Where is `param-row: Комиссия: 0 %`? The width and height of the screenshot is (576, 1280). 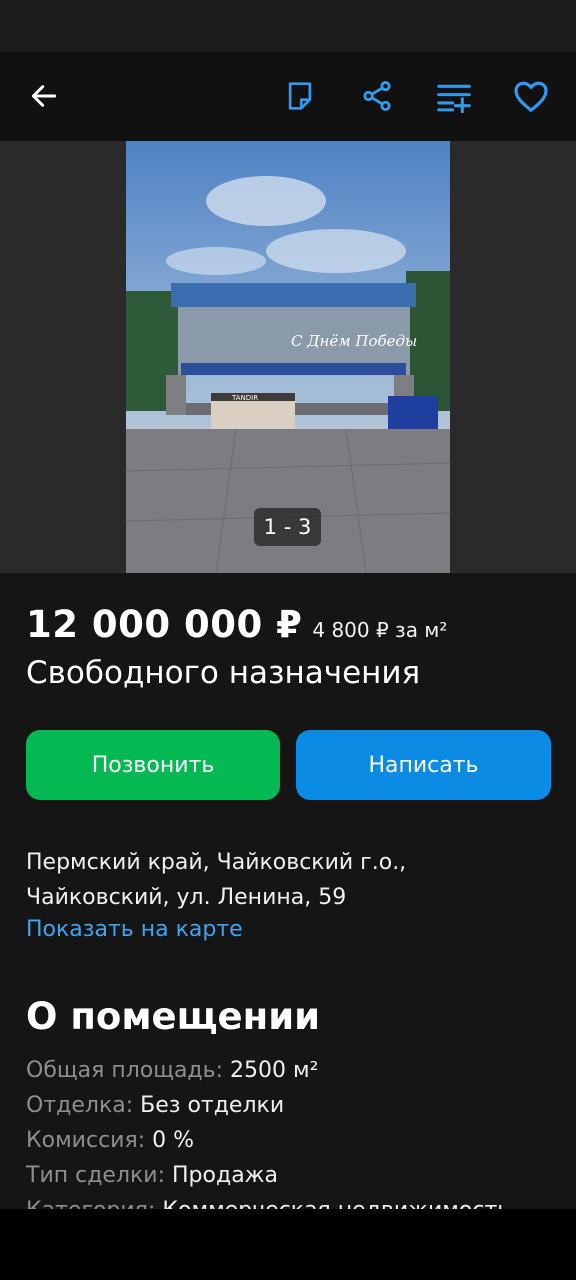
param-row: Комиссия: 0 % is located at coordinates (296, 1140).